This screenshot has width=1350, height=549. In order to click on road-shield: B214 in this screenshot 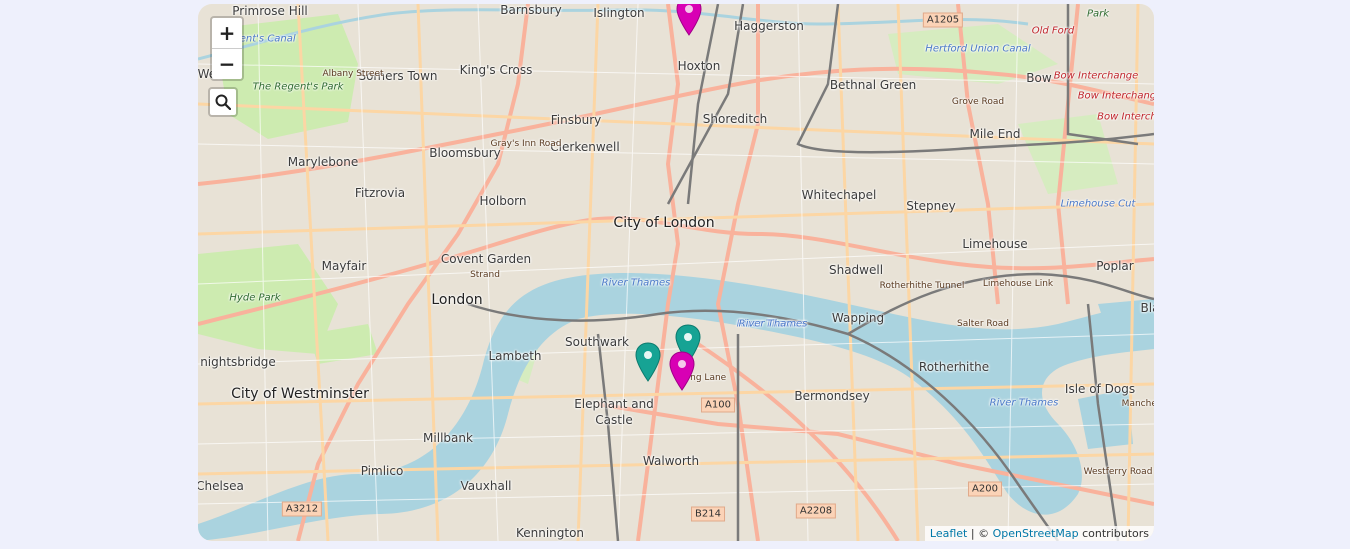, I will do `click(708, 514)`.